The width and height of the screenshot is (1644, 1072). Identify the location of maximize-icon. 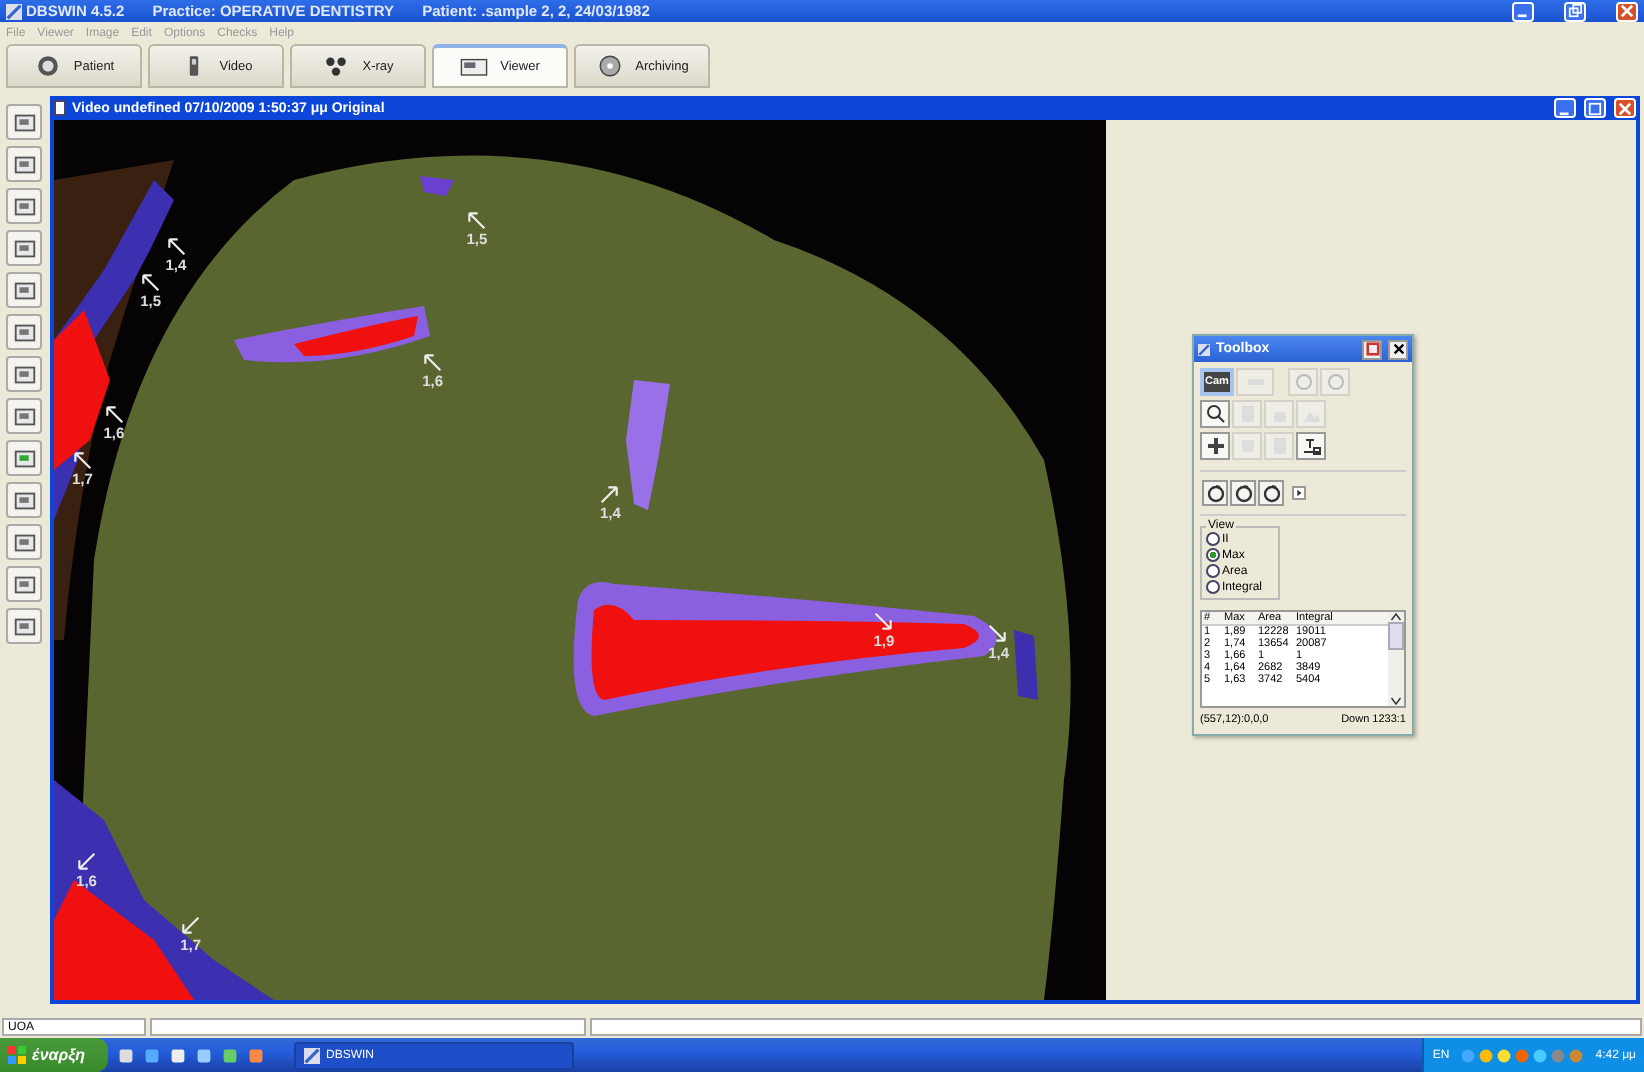
(1595, 108).